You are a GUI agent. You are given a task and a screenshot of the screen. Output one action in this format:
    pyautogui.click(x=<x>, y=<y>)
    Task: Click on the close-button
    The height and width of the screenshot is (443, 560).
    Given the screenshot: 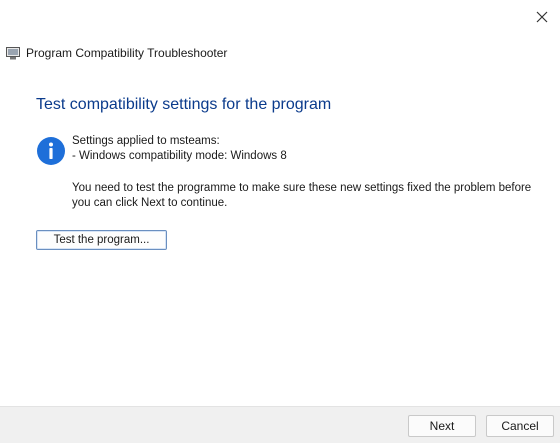 What is the action you would take?
    pyautogui.click(x=542, y=17)
    